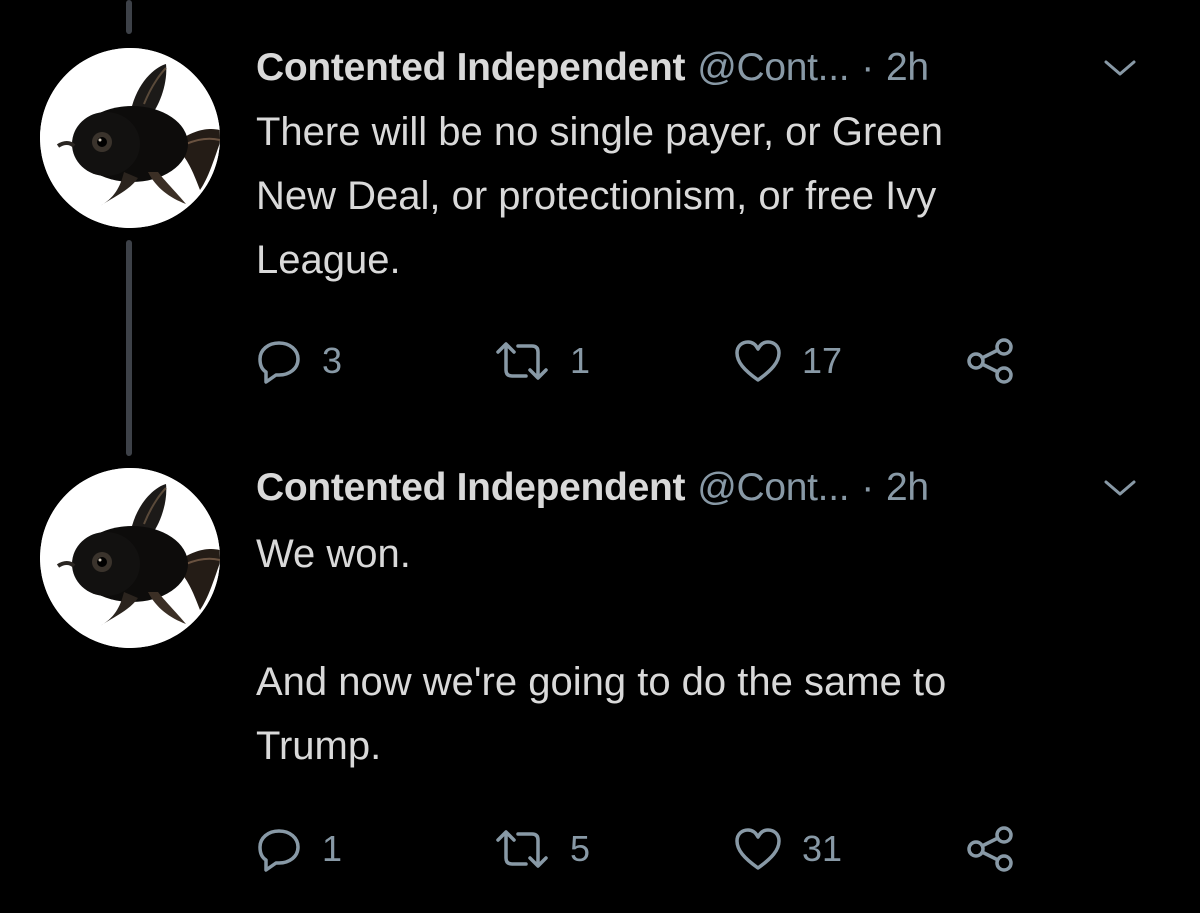  I want to click on like-count: 17, so click(822, 360).